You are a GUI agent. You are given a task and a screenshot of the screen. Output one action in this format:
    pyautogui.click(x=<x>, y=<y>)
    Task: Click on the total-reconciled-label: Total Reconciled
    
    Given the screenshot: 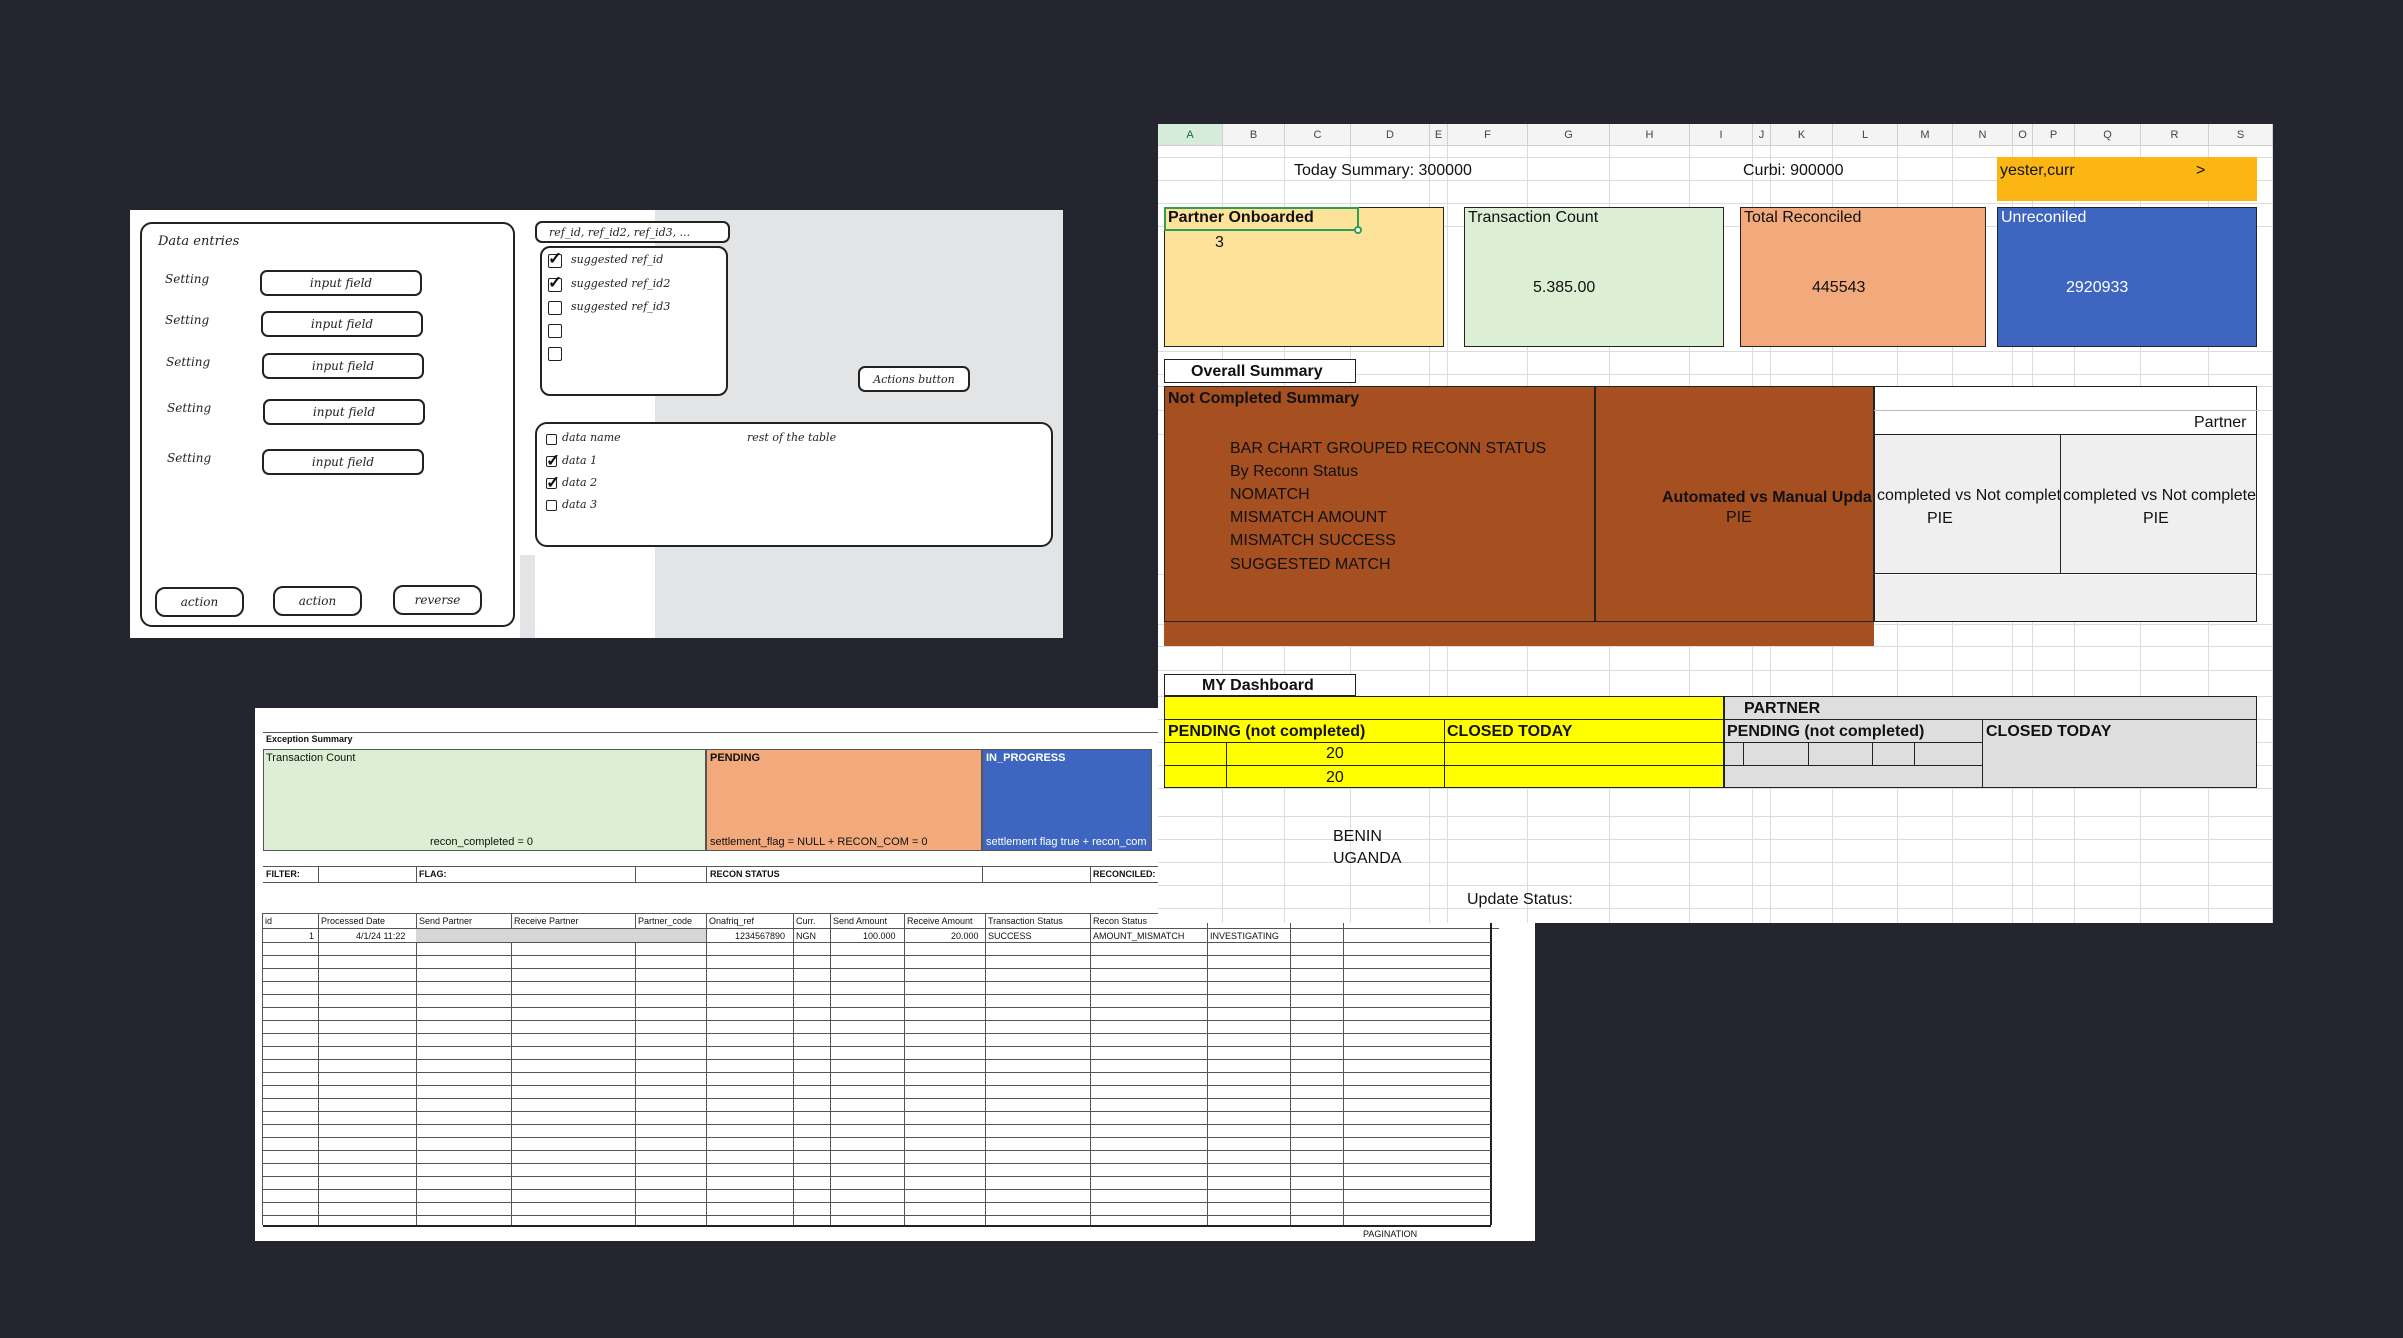 What is the action you would take?
    pyautogui.click(x=1803, y=217)
    